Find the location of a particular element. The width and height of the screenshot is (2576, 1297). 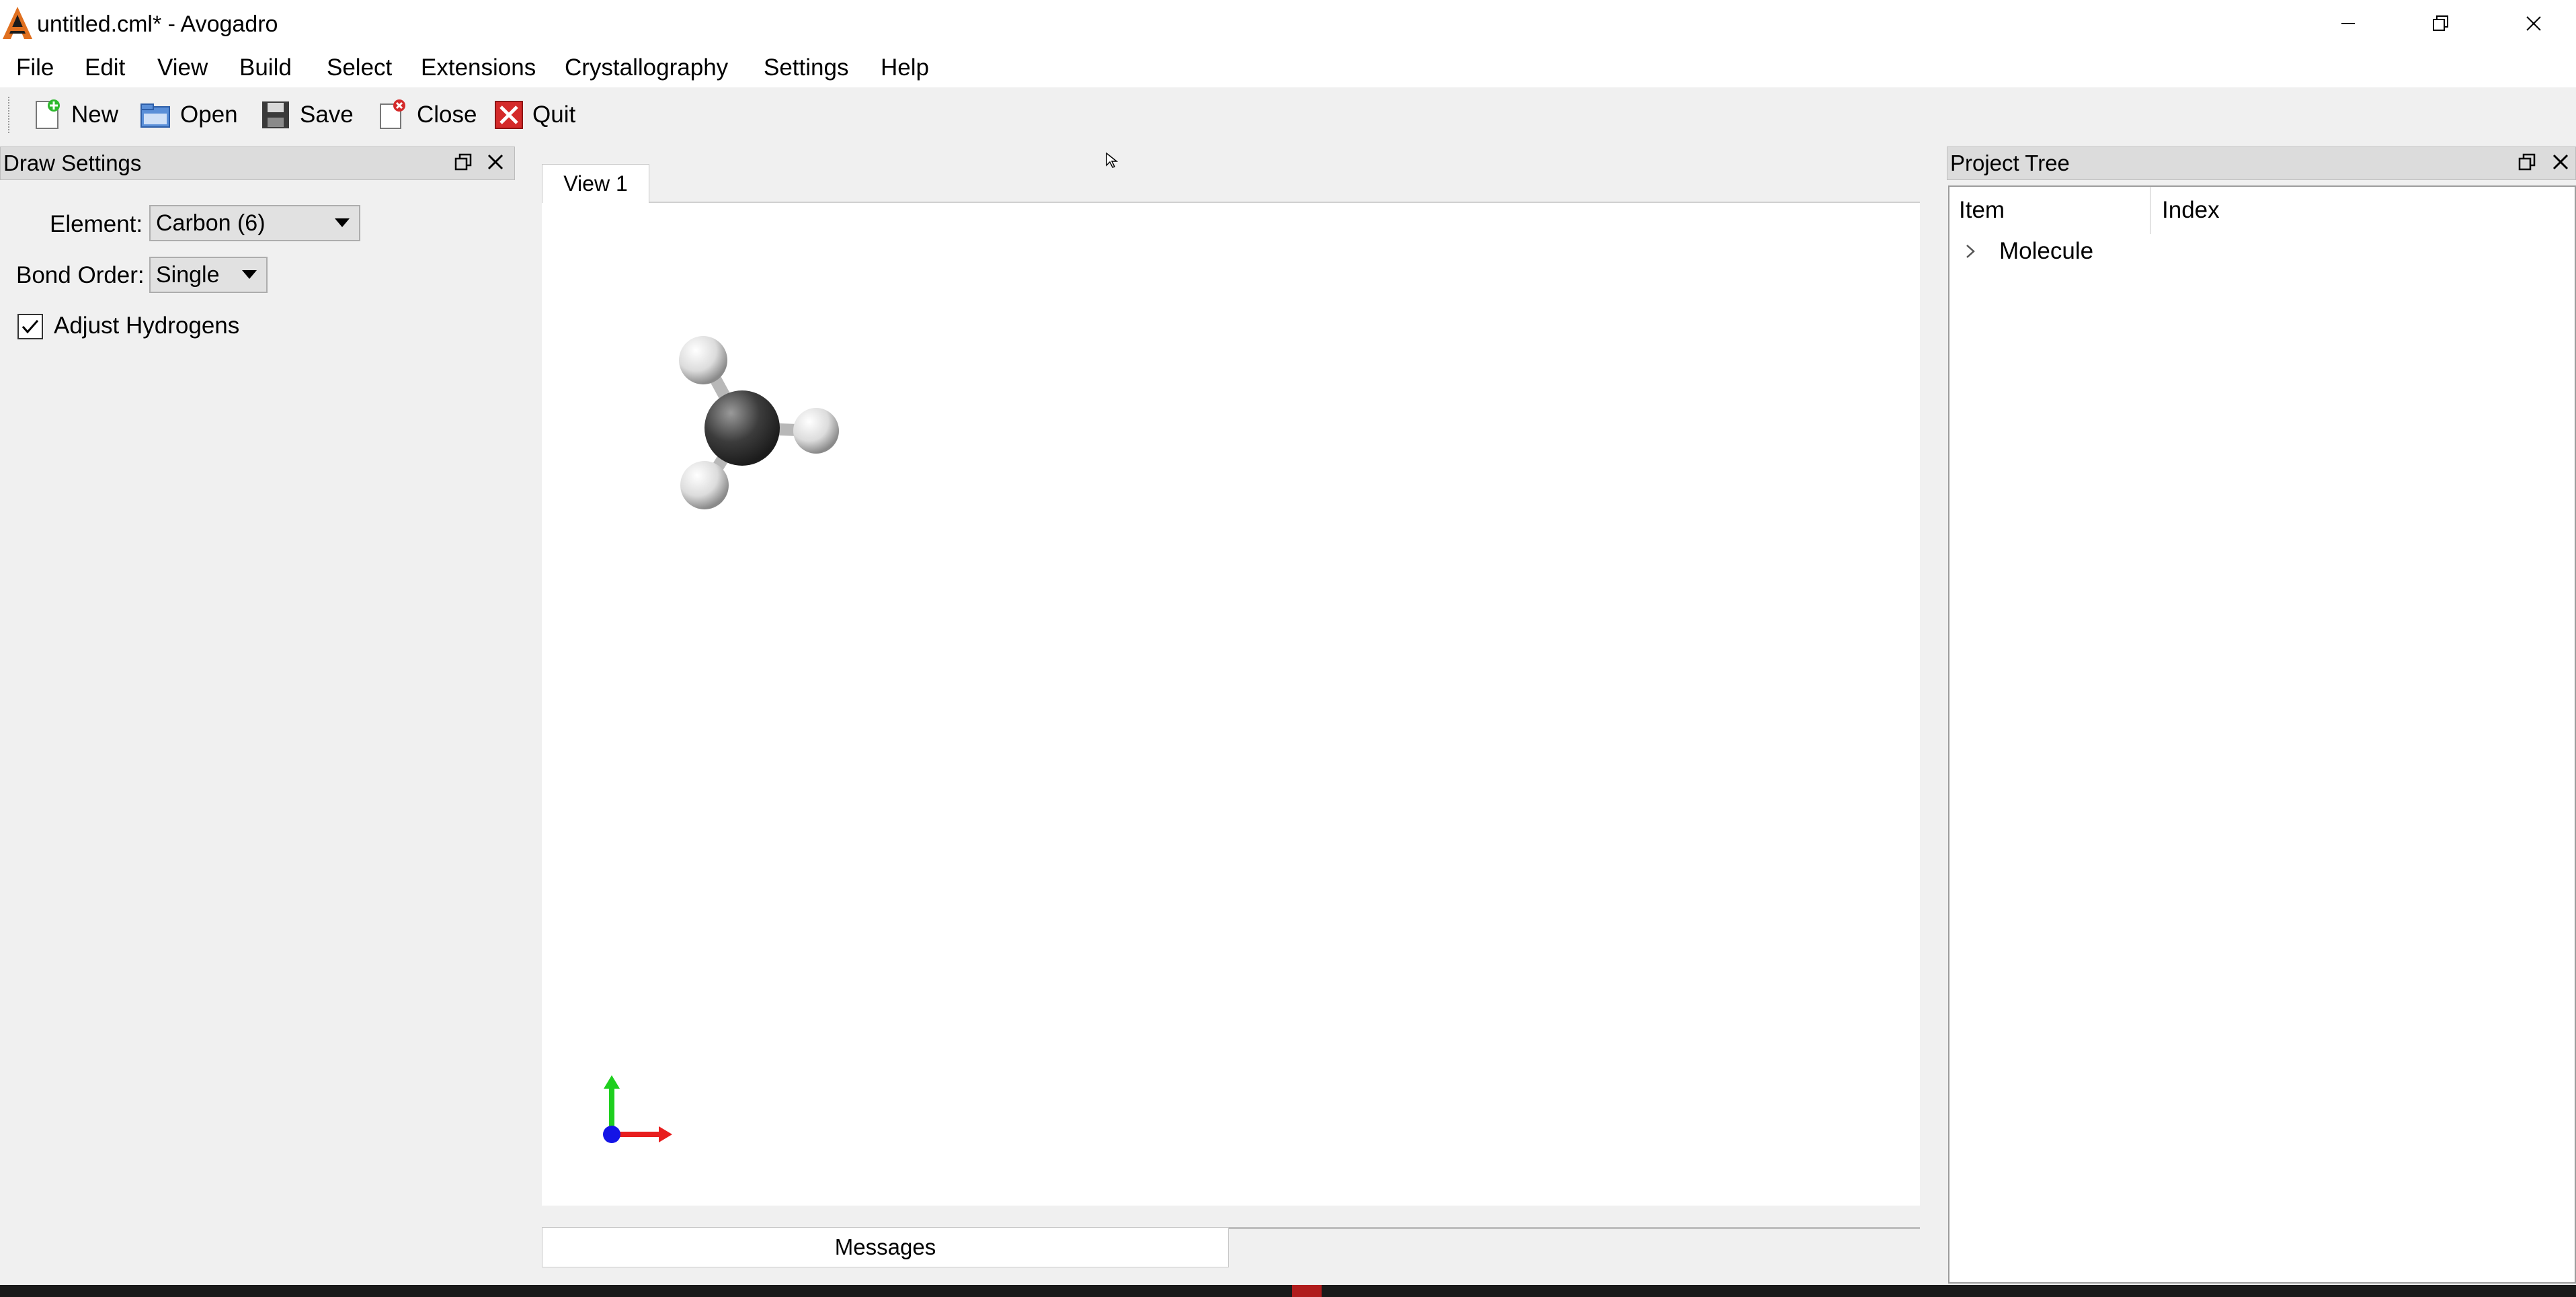

adjust-hydrogens-label: Adjust Hydrogens is located at coordinates (146, 326).